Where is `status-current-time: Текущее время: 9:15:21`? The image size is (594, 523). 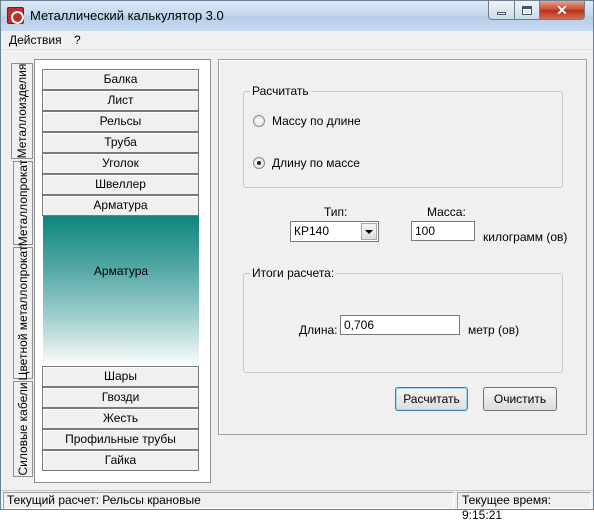
status-current-time: Текущее время: 9:15:21 is located at coordinates (524, 507).